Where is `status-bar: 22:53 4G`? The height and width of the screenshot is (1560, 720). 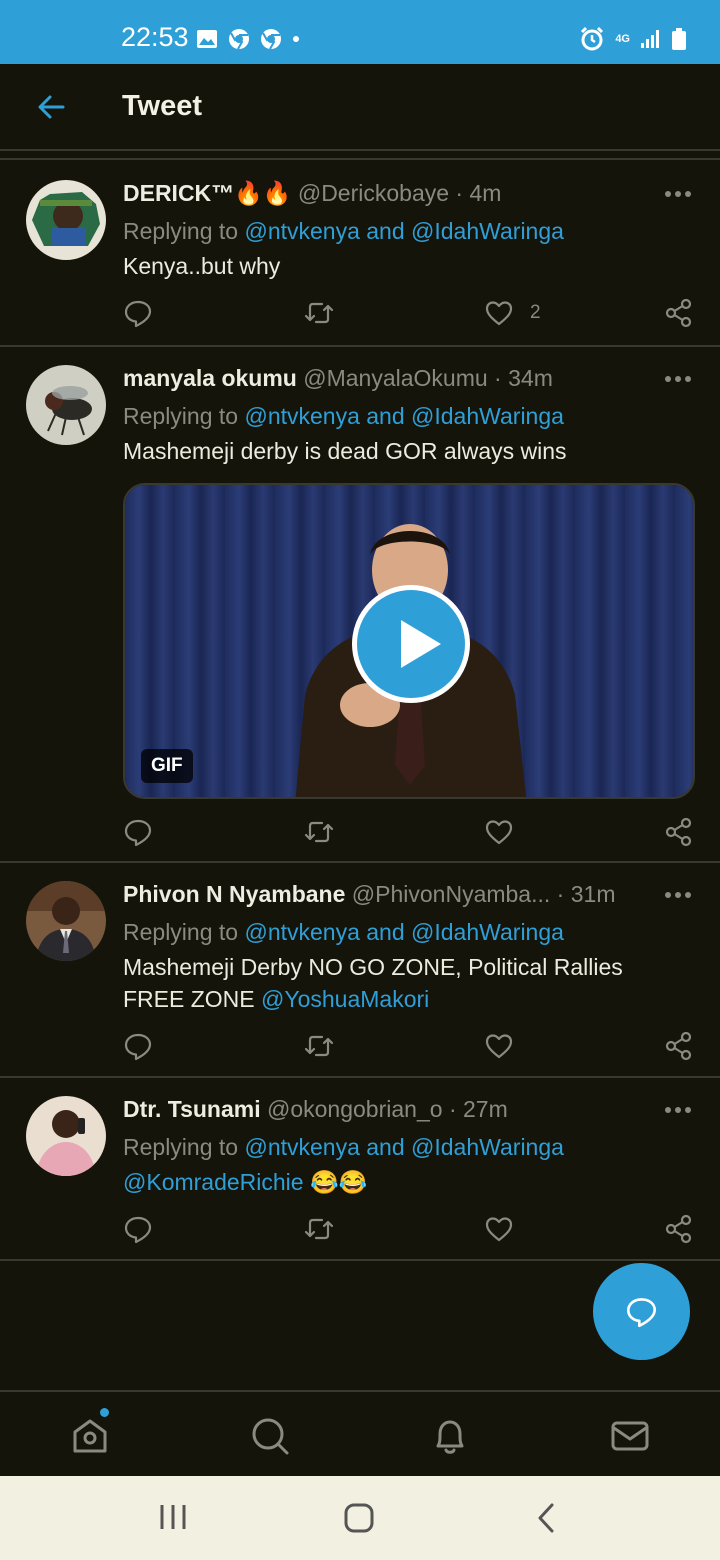 status-bar: 22:53 4G is located at coordinates (360, 32).